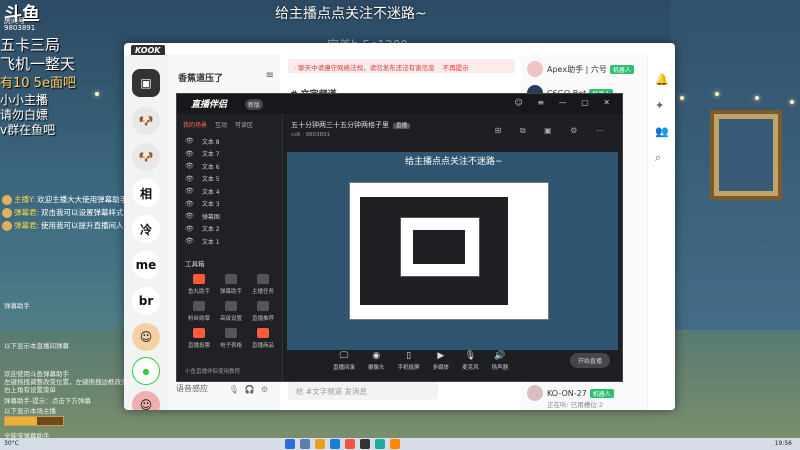  I want to click on window-controls: ☺ ≡ — ▢ ✕, so click(565, 102).